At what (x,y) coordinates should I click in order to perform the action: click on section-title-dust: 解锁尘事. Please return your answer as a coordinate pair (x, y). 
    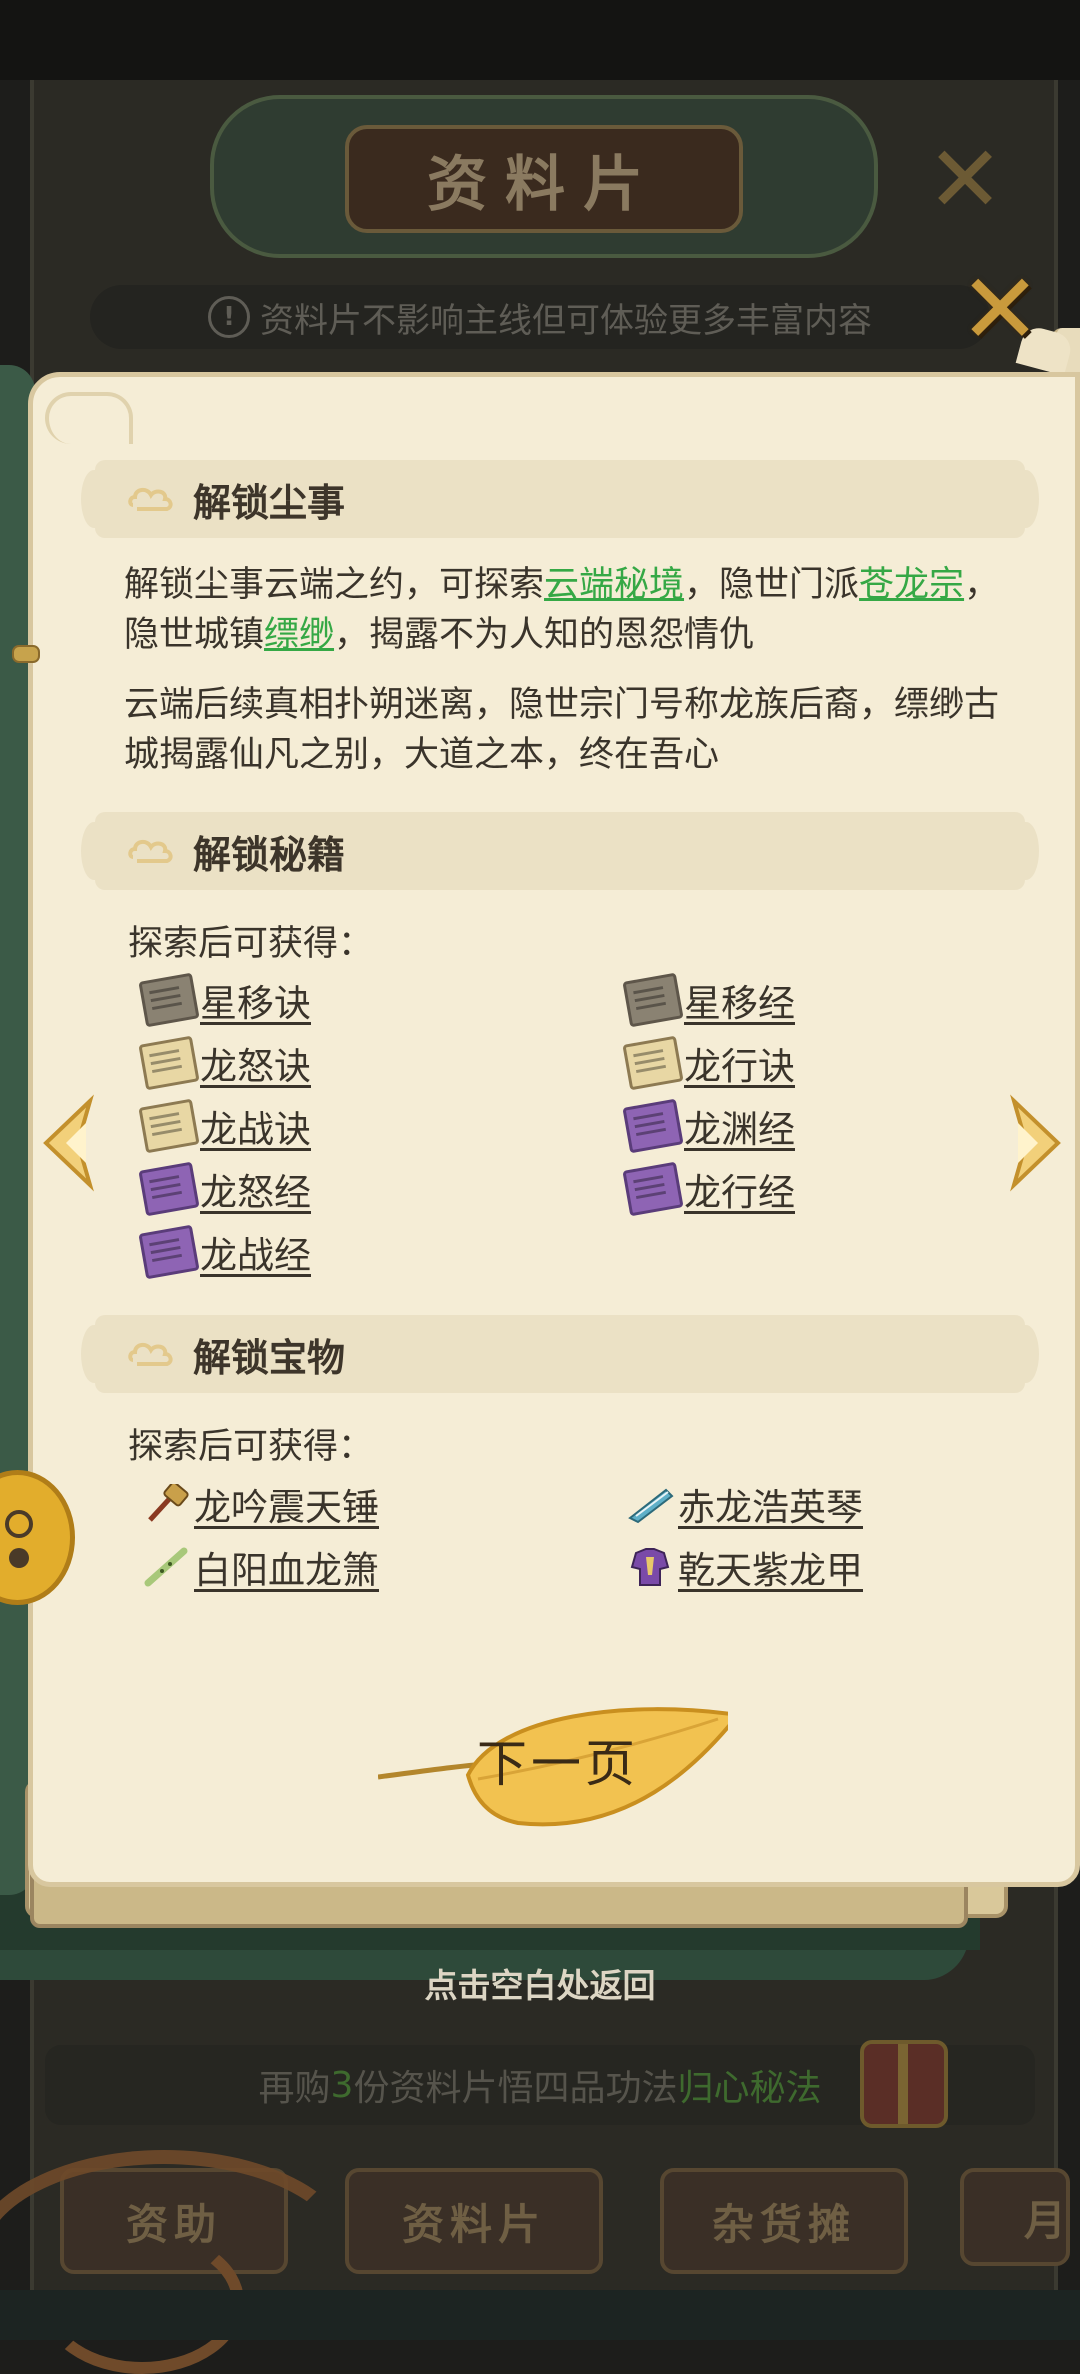
    Looking at the image, I should click on (269, 502).